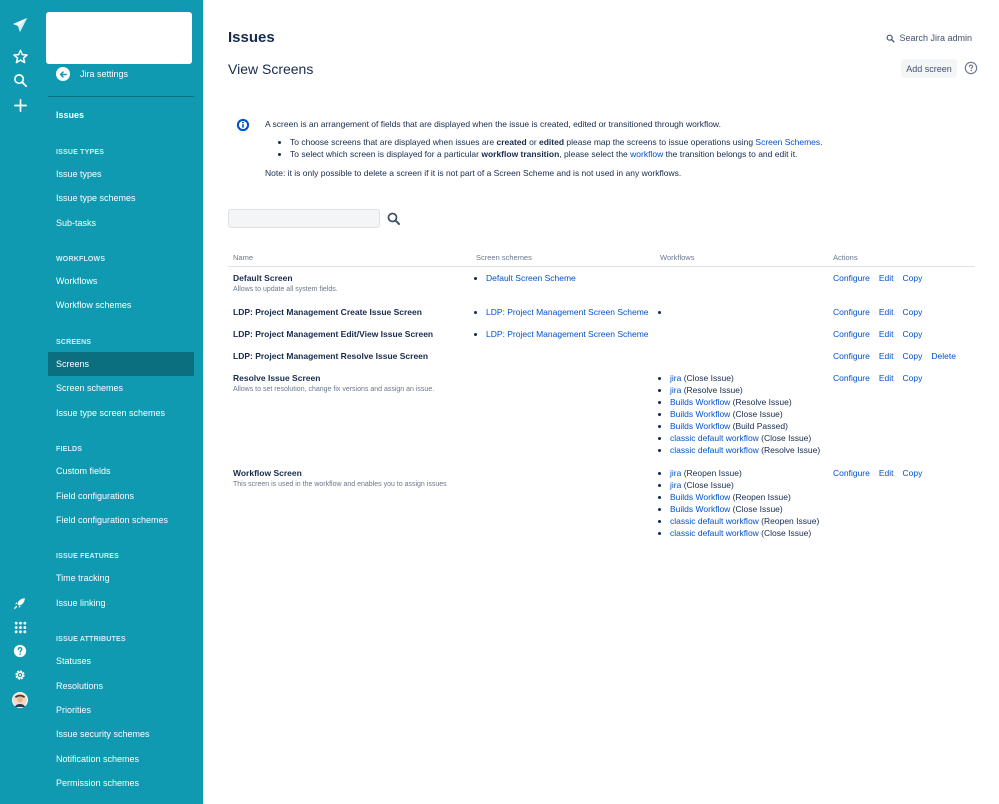 The image size is (999, 804). I want to click on plus-icon, so click(20, 105).